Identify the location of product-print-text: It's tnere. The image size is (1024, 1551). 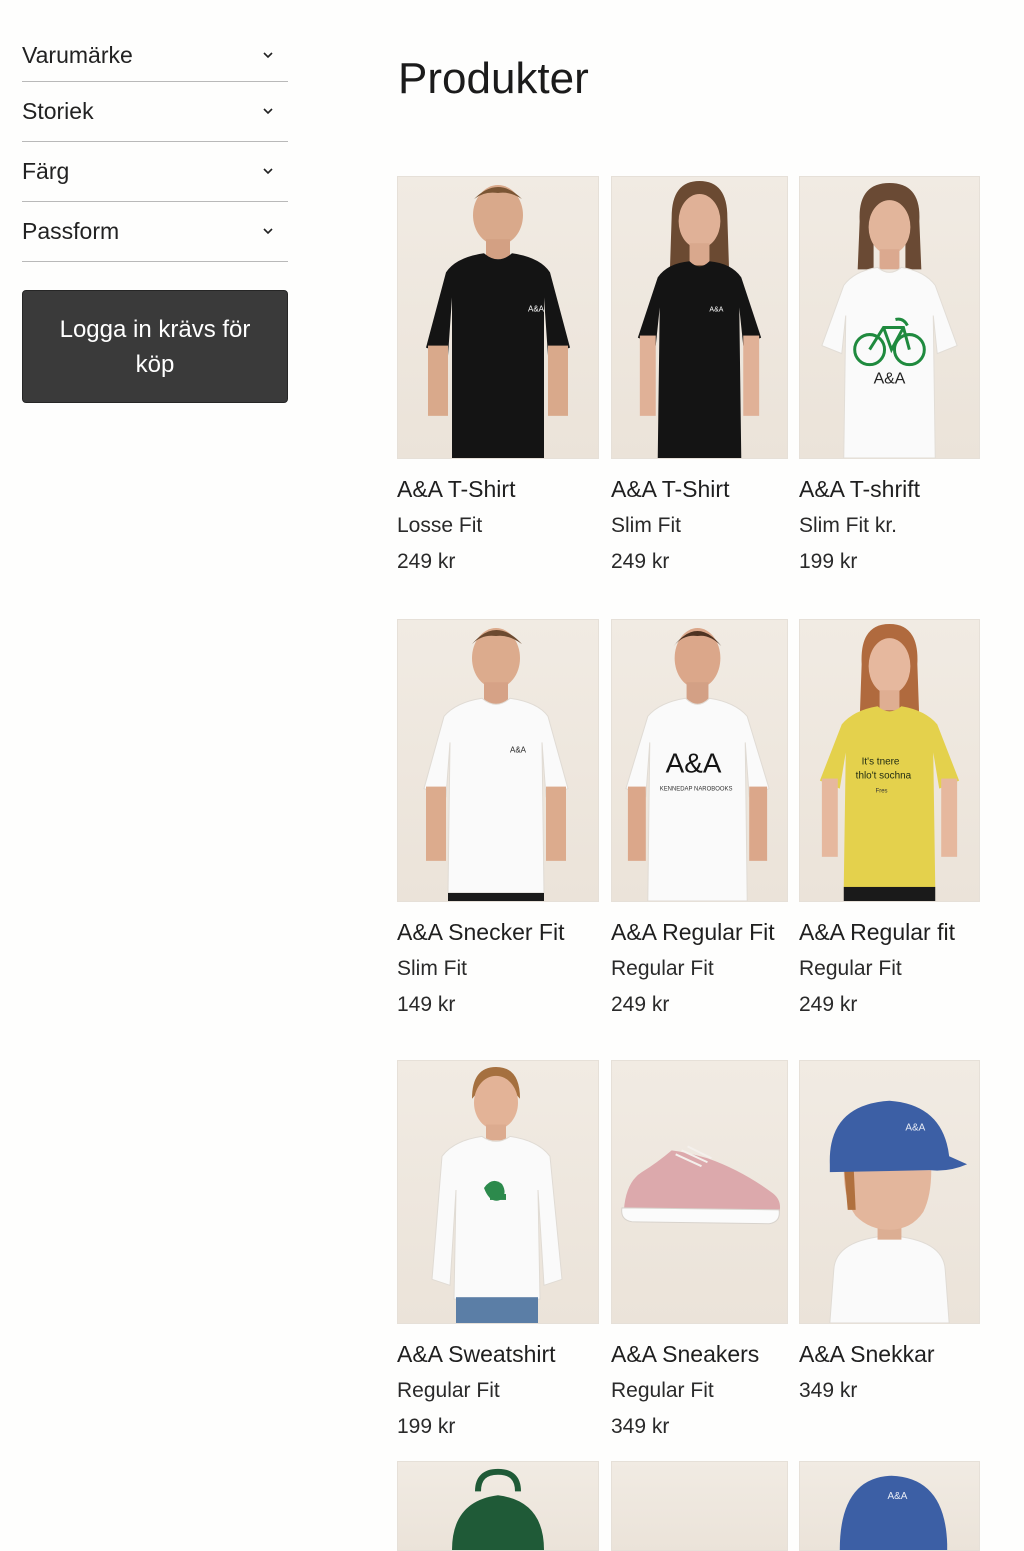
(881, 761).